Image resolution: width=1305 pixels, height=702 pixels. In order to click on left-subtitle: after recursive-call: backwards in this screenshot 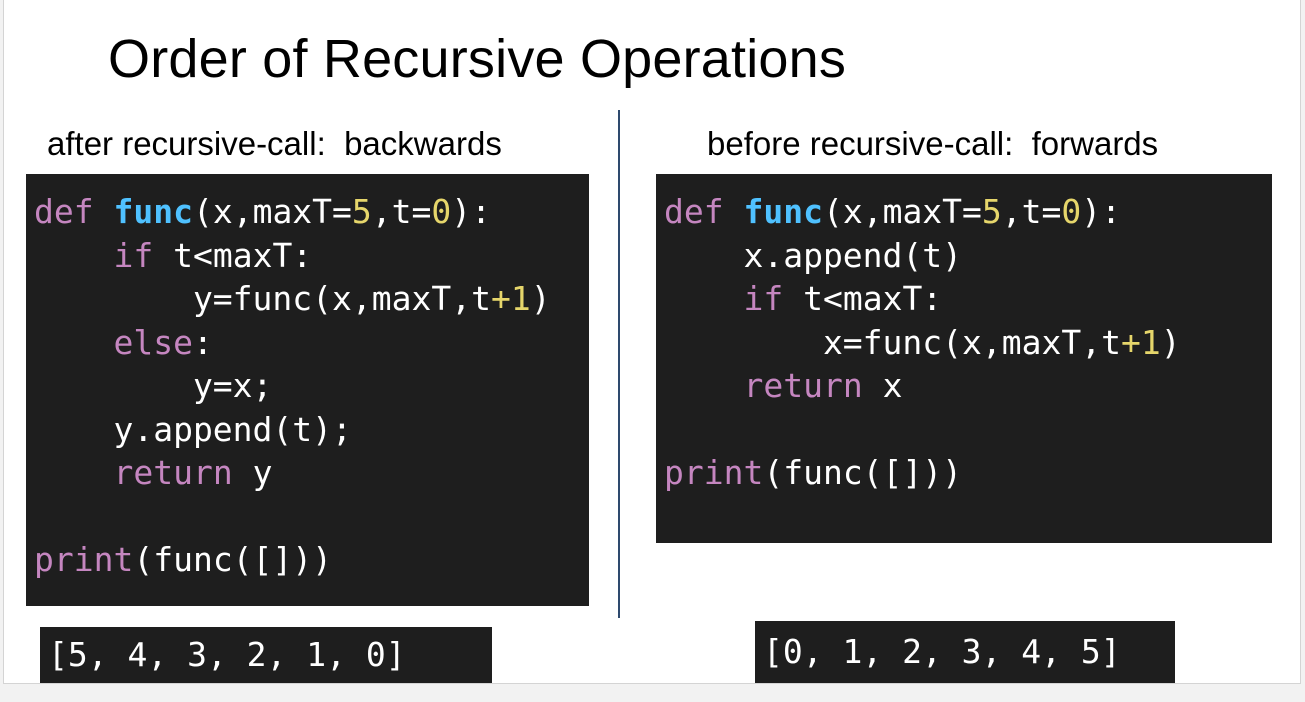, I will do `click(274, 143)`.